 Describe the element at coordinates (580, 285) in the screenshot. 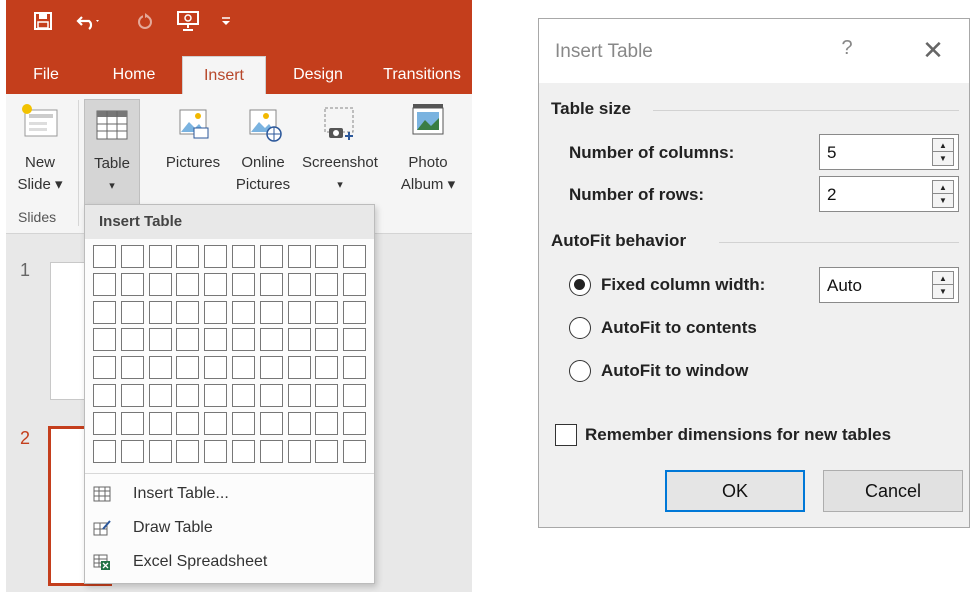

I see `fixed-width-radio` at that location.